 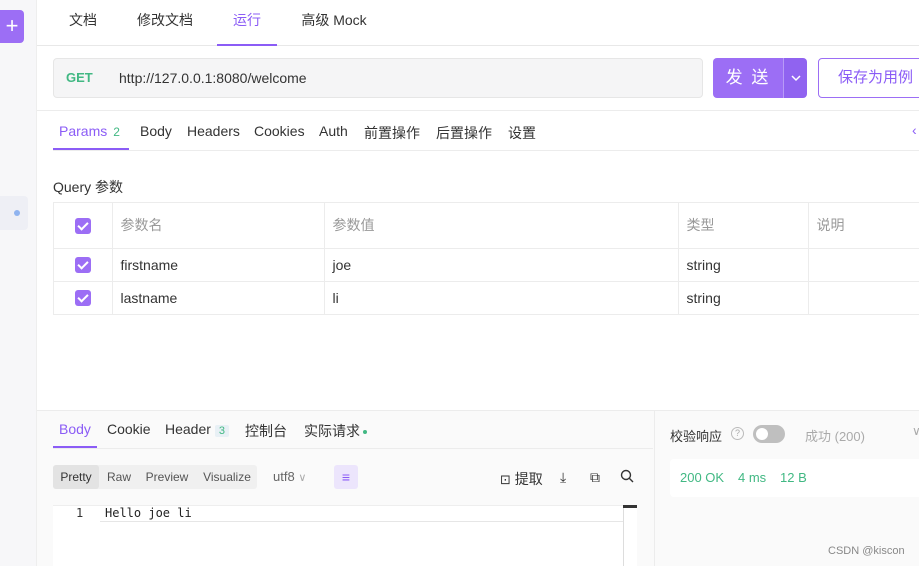 What do you see at coordinates (868, 78) in the screenshot?
I see `save-as-case-button: 保存为用例` at bounding box center [868, 78].